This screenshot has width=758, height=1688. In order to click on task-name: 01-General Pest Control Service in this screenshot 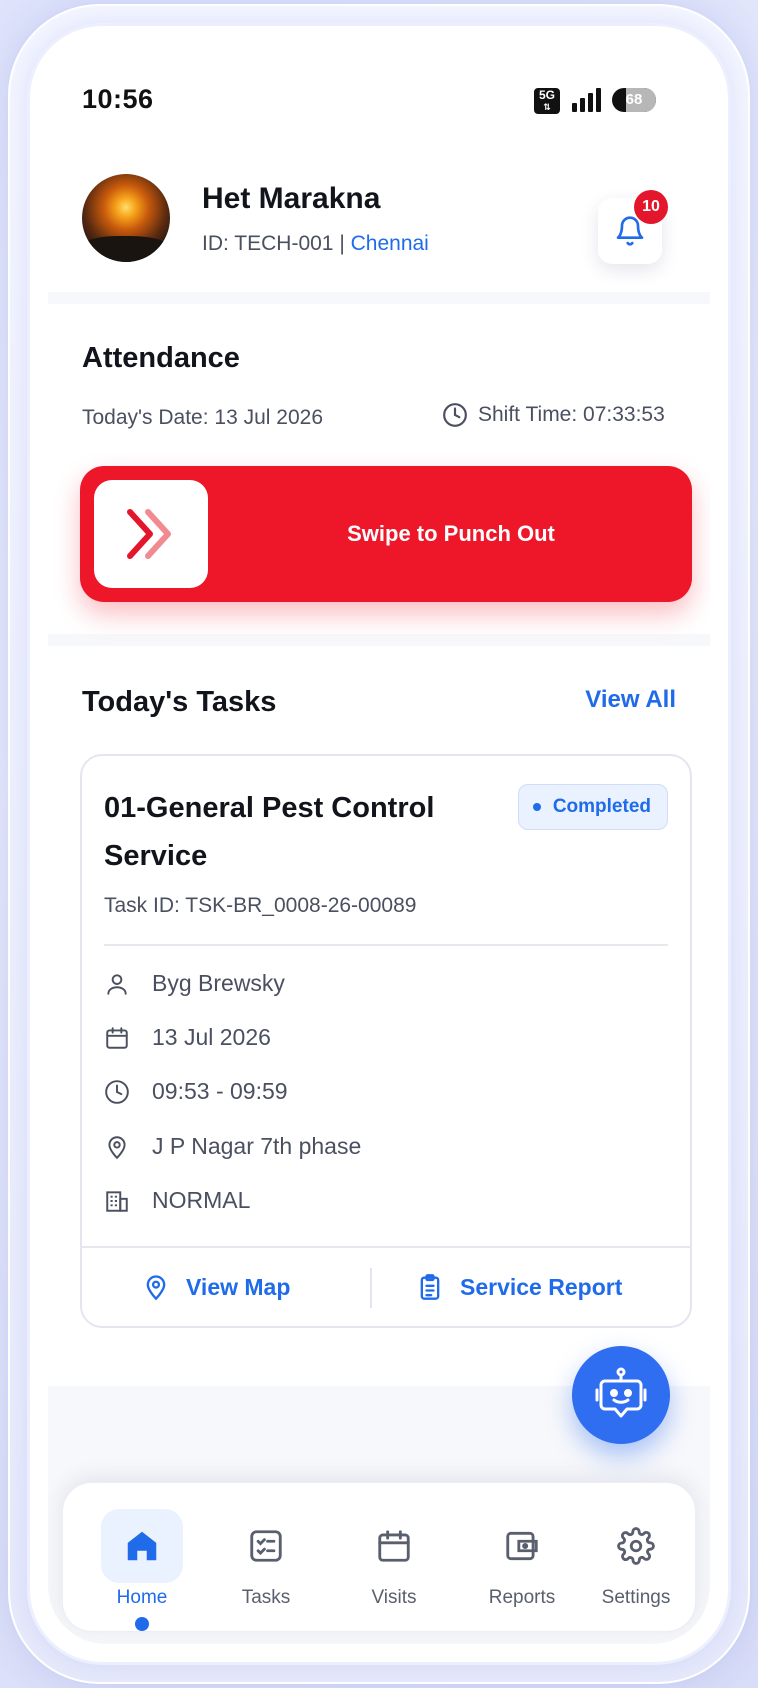, I will do `click(269, 832)`.